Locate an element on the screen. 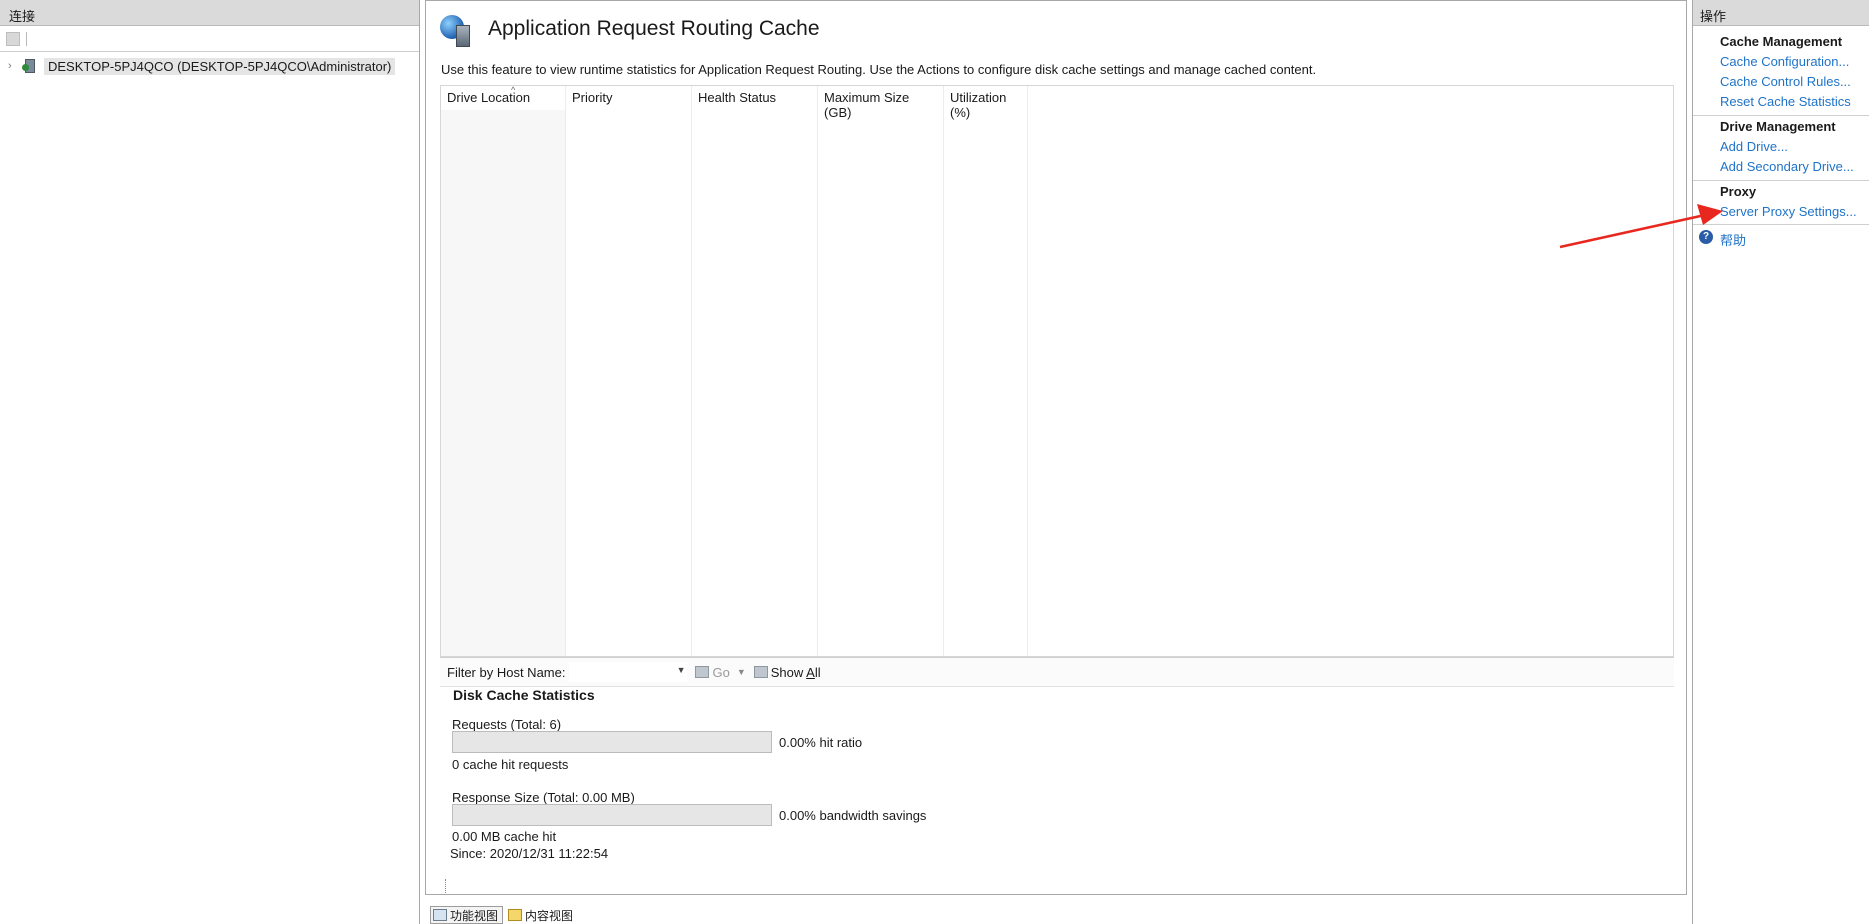 This screenshot has width=1869, height=924. column-header: Utilization (%) is located at coordinates (985, 103).